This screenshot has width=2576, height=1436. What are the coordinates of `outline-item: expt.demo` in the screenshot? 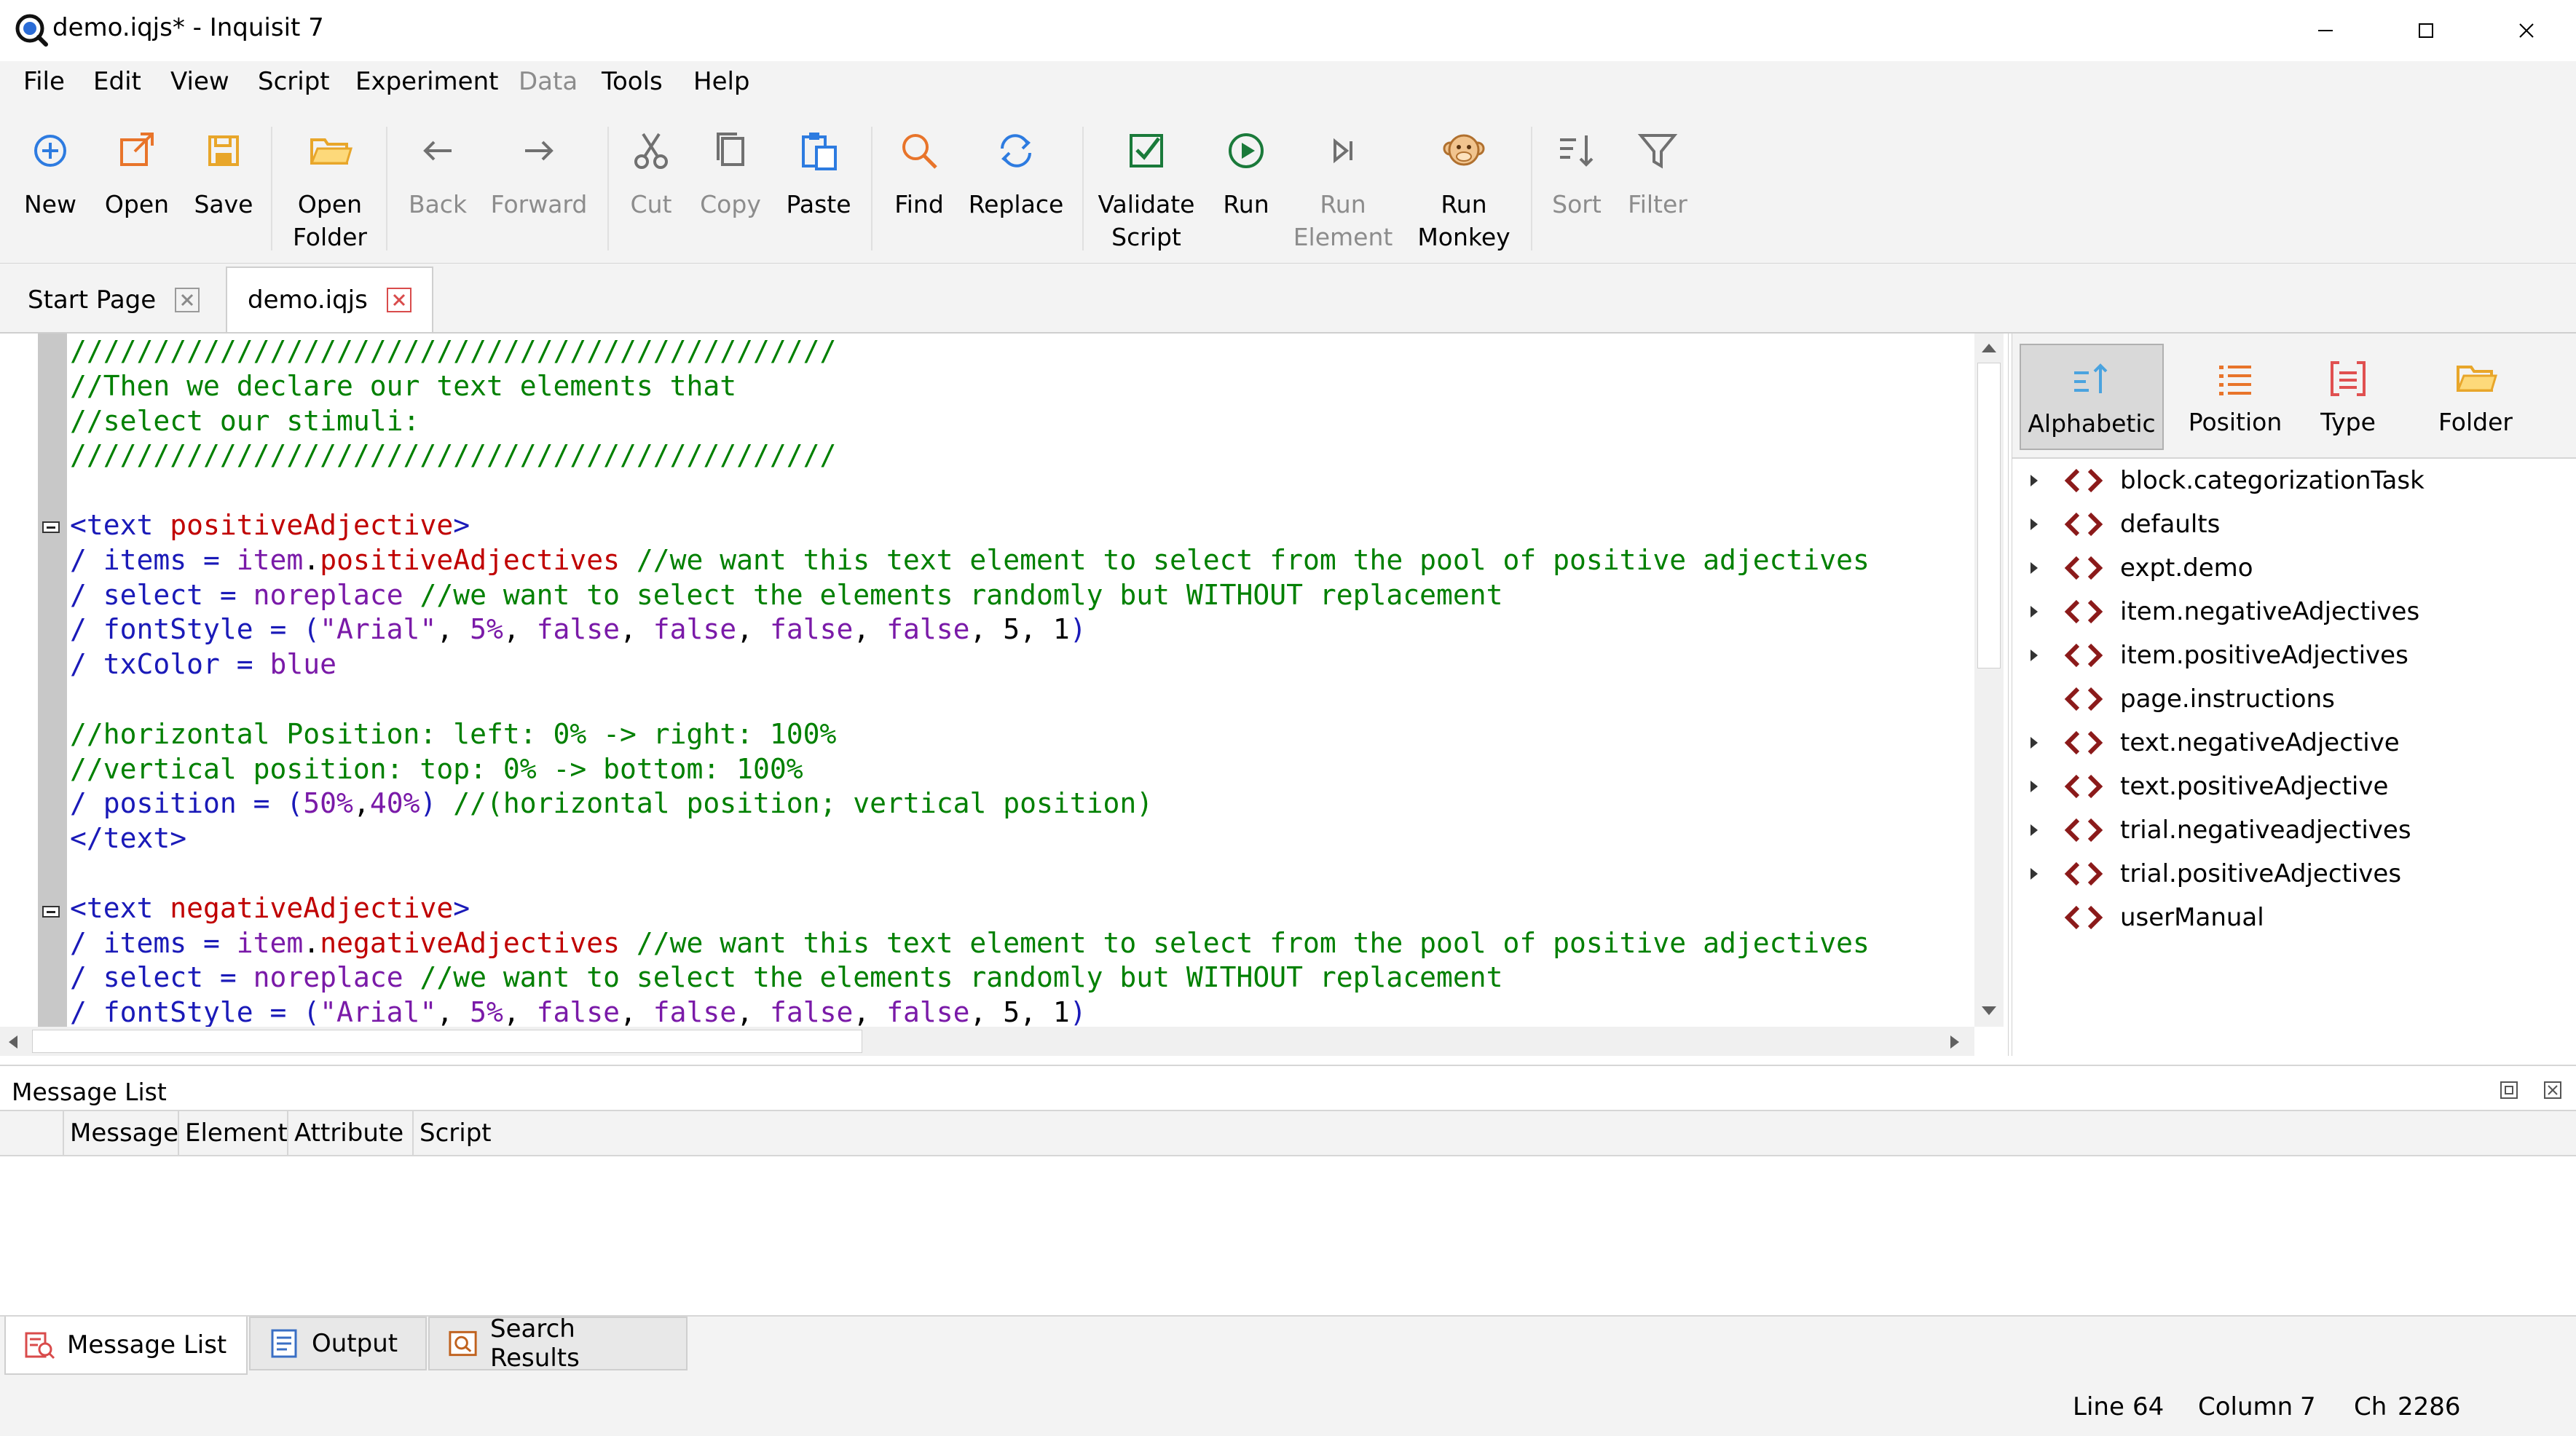 It's located at (2136, 568).